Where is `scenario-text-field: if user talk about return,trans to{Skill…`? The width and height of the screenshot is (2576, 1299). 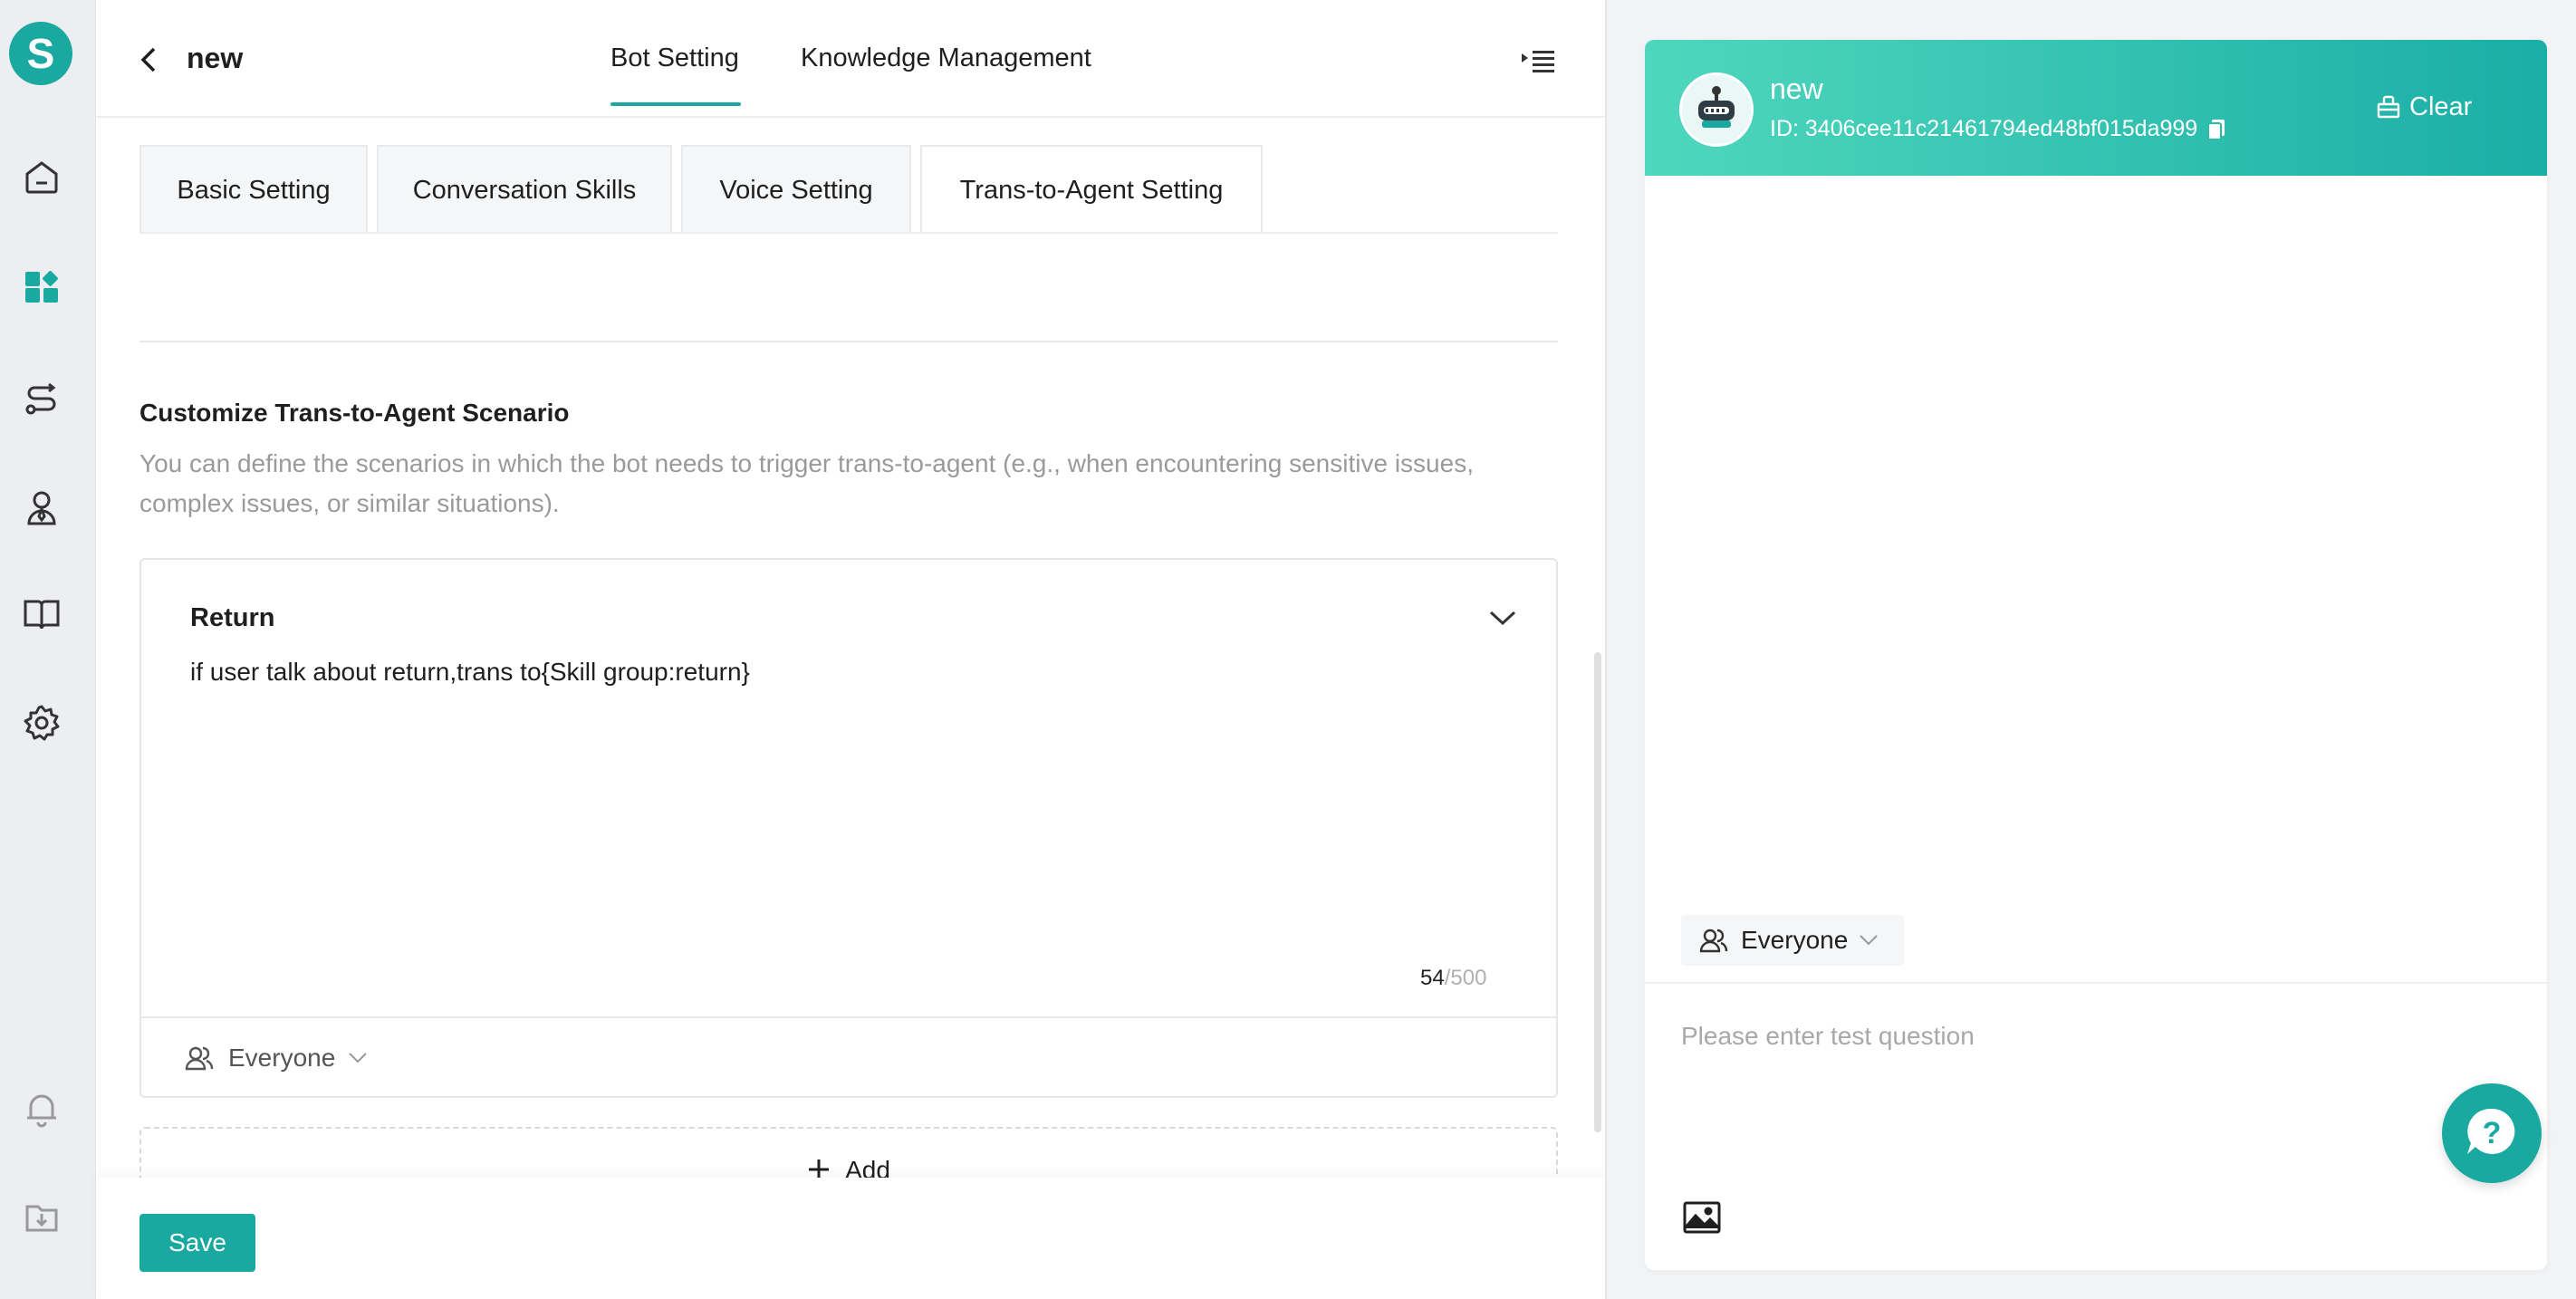 scenario-text-field: if user talk about return,trans to{Skill… is located at coordinates (470, 672).